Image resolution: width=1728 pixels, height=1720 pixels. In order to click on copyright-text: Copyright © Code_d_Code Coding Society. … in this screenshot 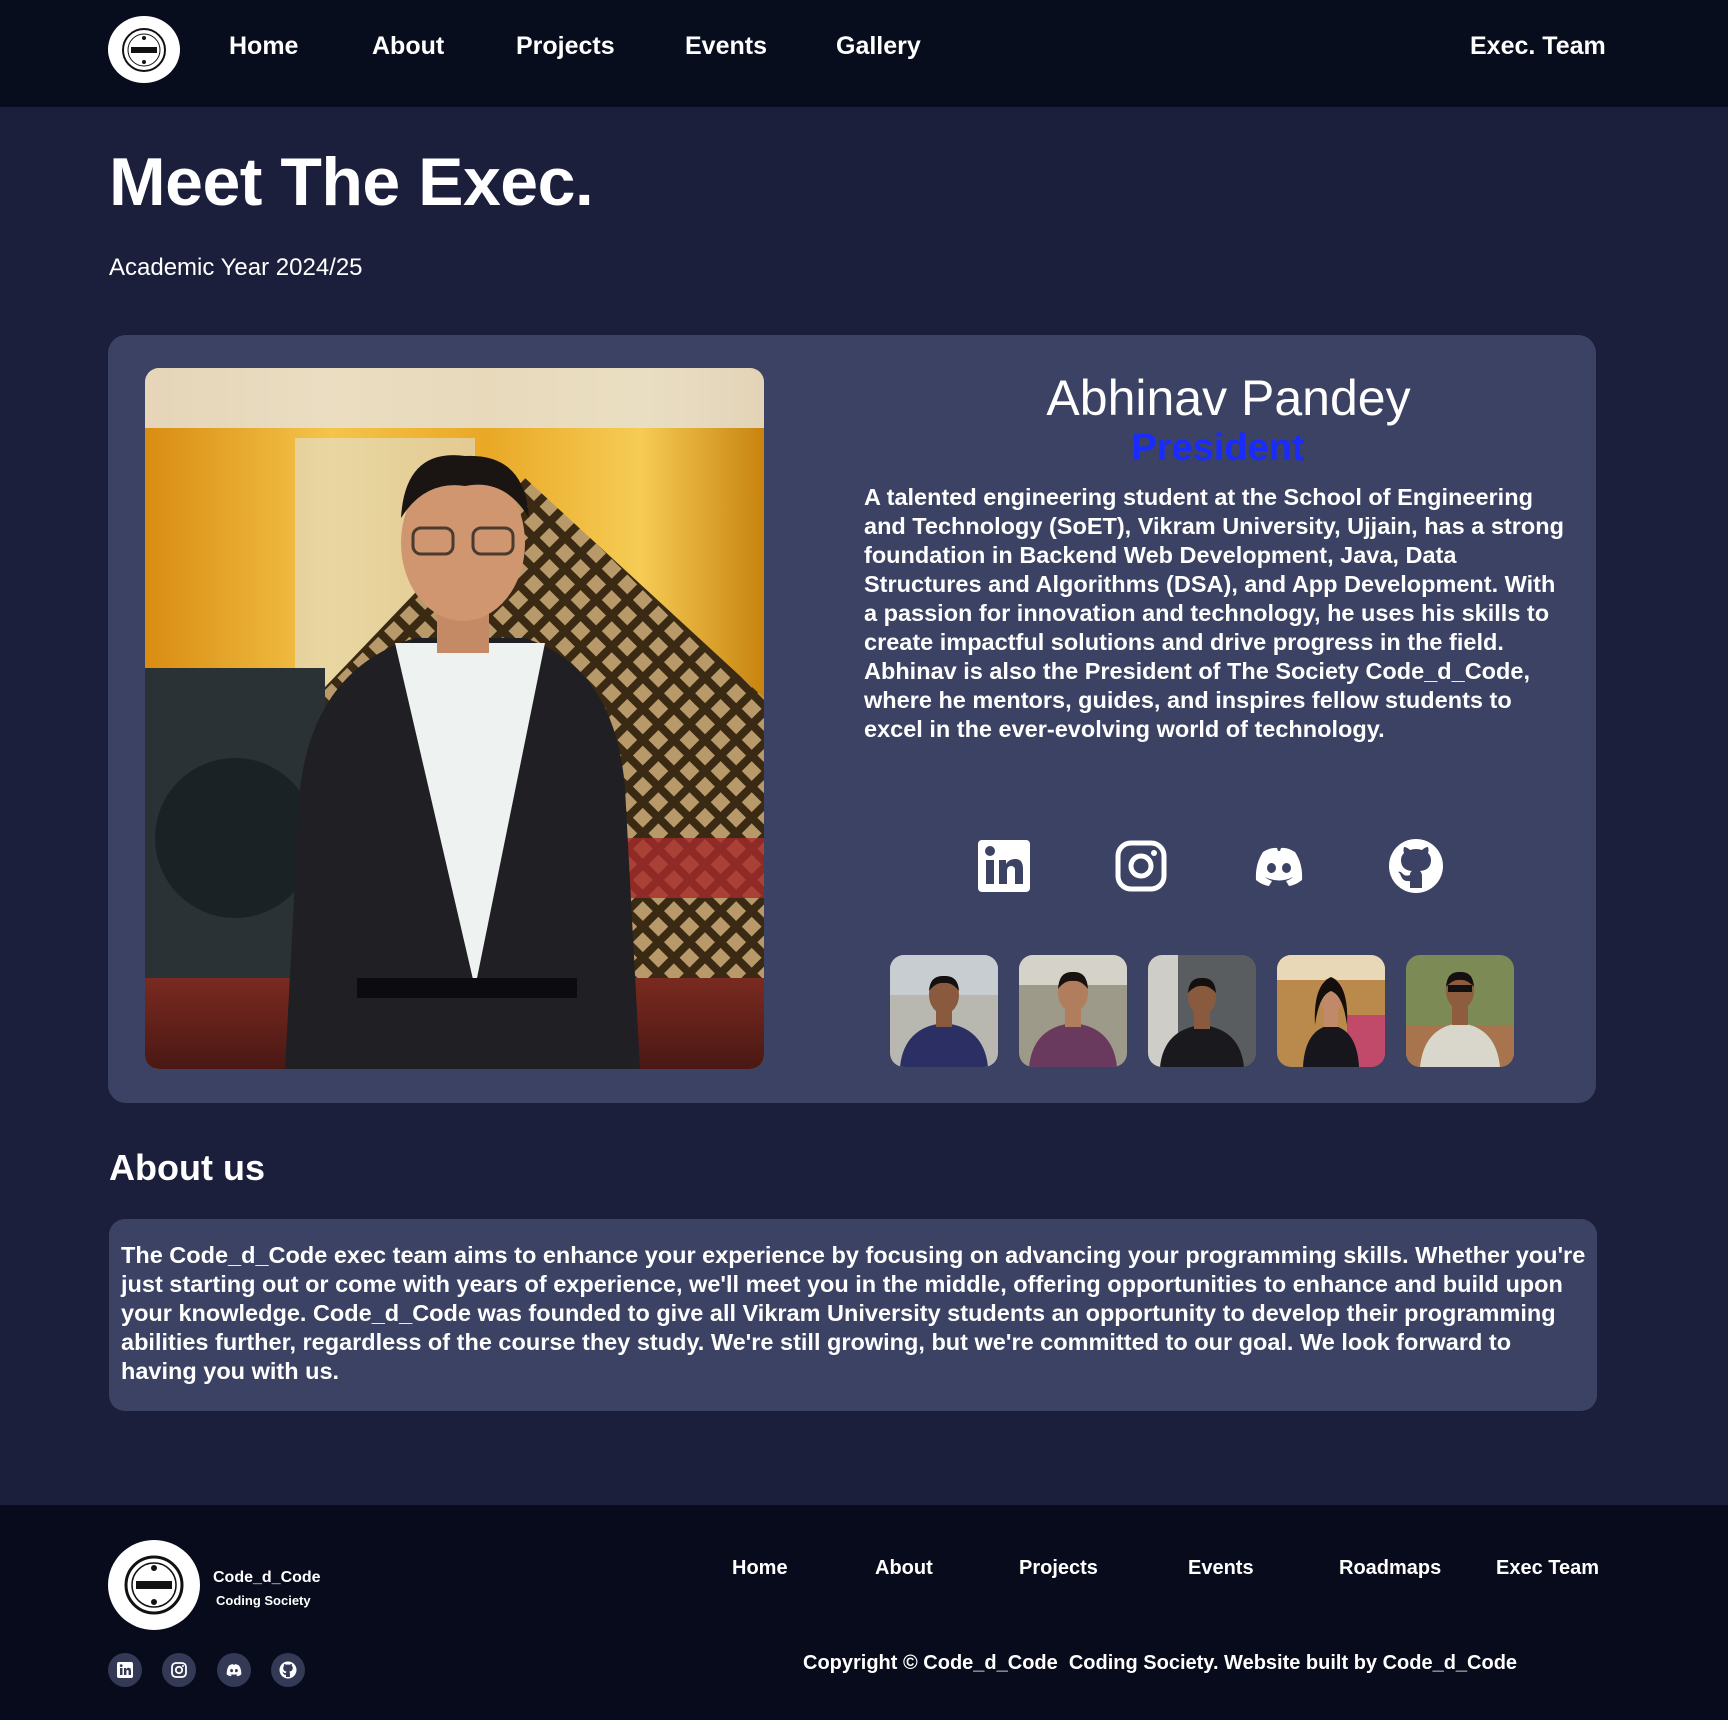, I will do `click(1160, 1663)`.